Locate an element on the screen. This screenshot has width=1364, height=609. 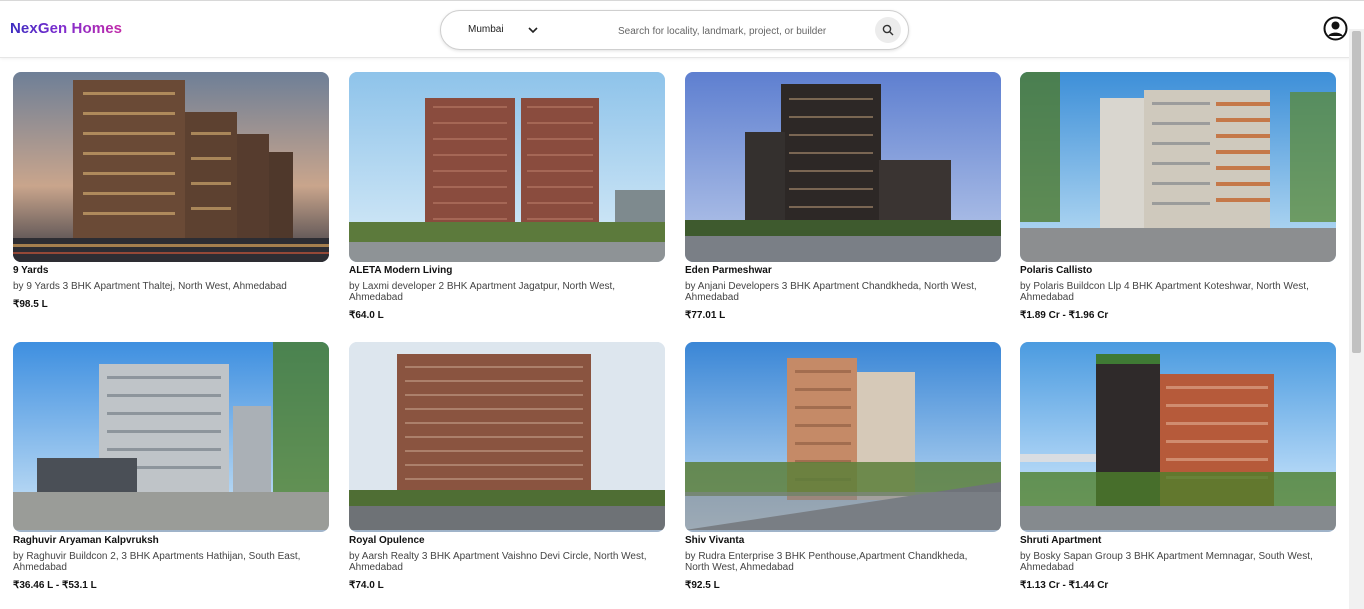
listing-price: ₹98.5 L is located at coordinates (30, 304).